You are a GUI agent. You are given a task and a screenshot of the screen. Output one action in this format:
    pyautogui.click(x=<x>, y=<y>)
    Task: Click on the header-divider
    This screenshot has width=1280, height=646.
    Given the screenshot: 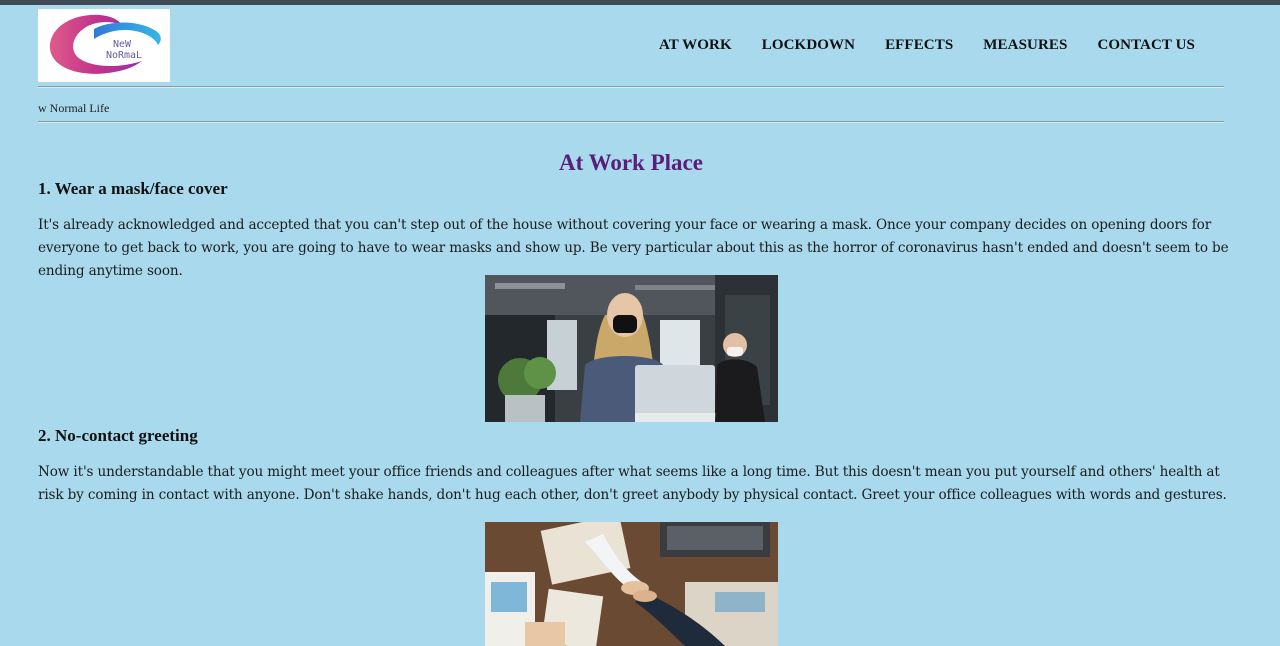 What is the action you would take?
    pyautogui.click(x=631, y=87)
    